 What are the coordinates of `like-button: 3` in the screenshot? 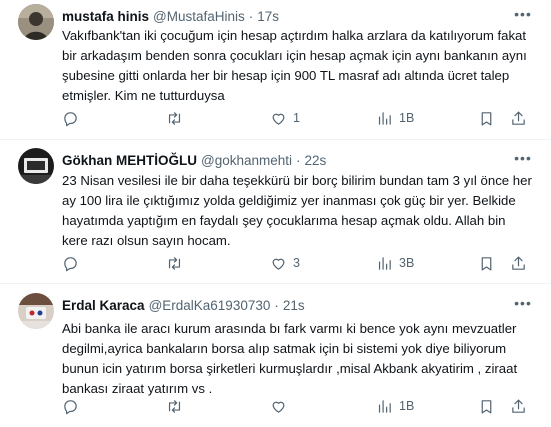 It's located at (285, 263).